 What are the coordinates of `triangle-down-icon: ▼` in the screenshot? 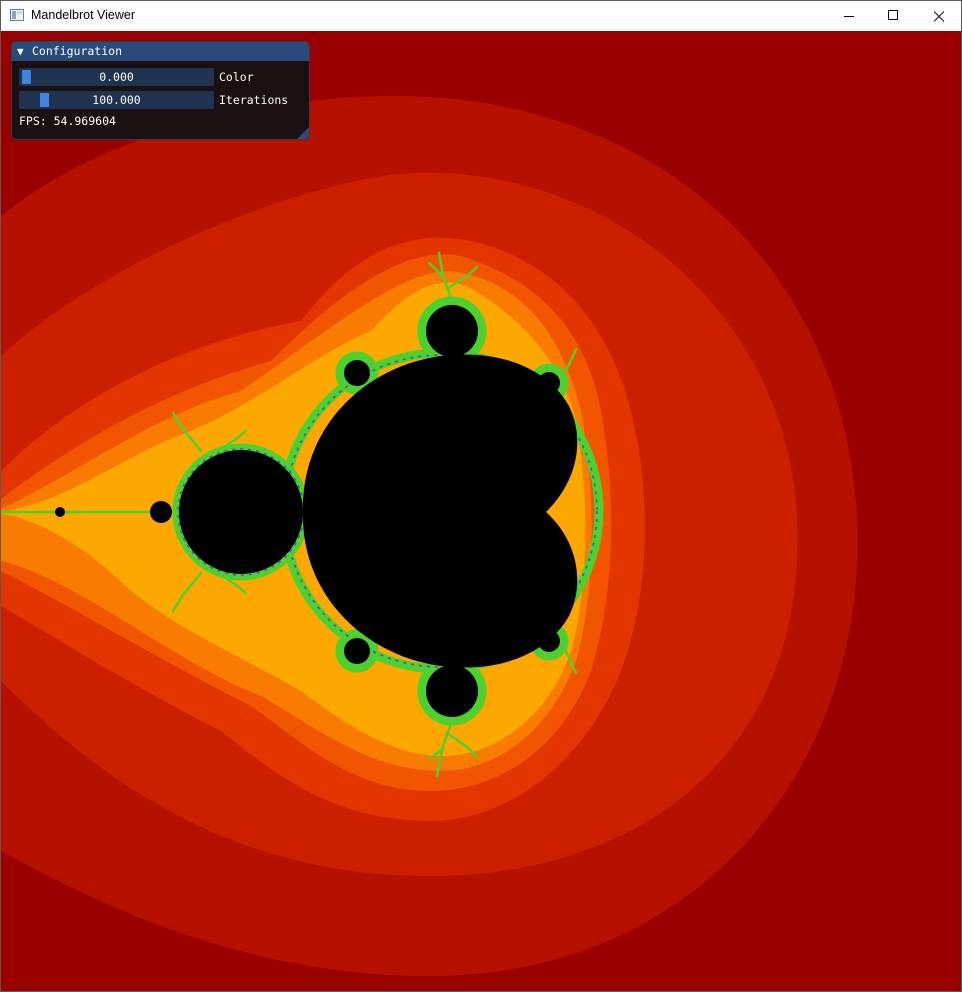 It's located at (20, 51).